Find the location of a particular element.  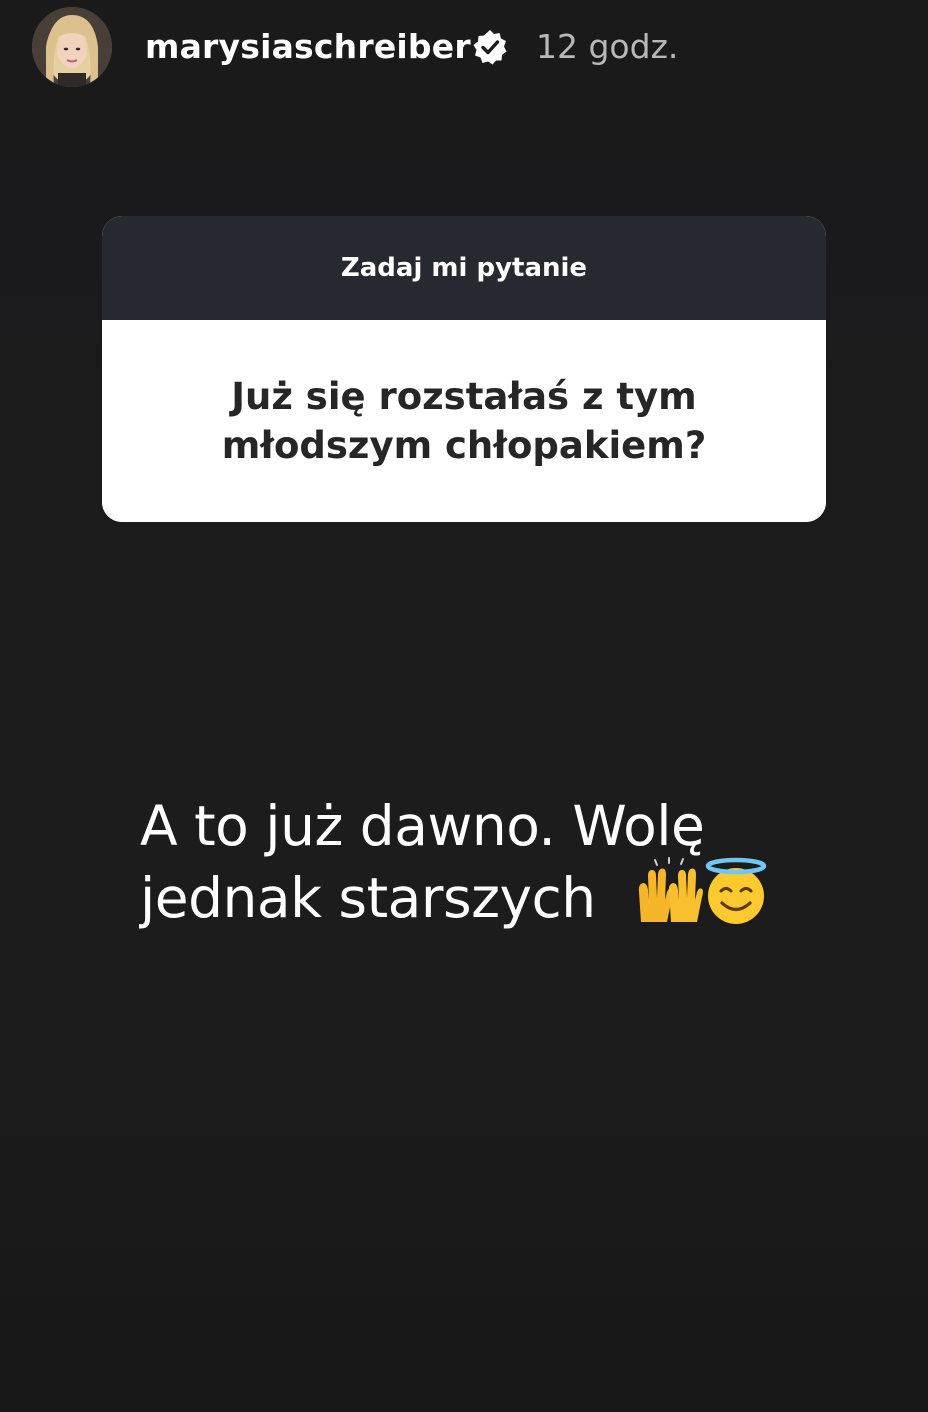

answer-emojis is located at coordinates (702, 890).